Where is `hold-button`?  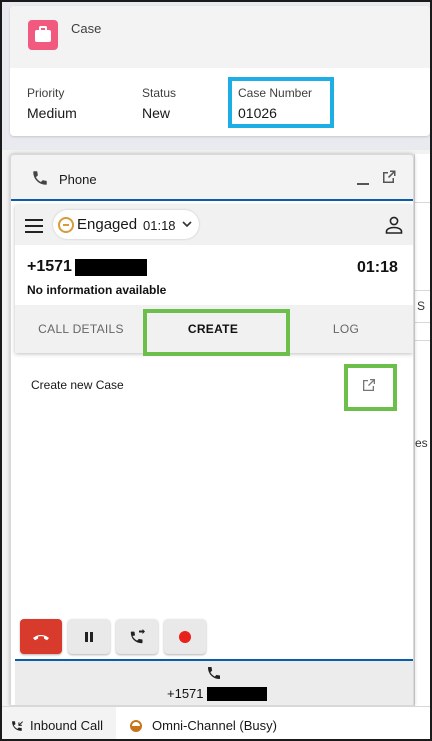 hold-button is located at coordinates (89, 636).